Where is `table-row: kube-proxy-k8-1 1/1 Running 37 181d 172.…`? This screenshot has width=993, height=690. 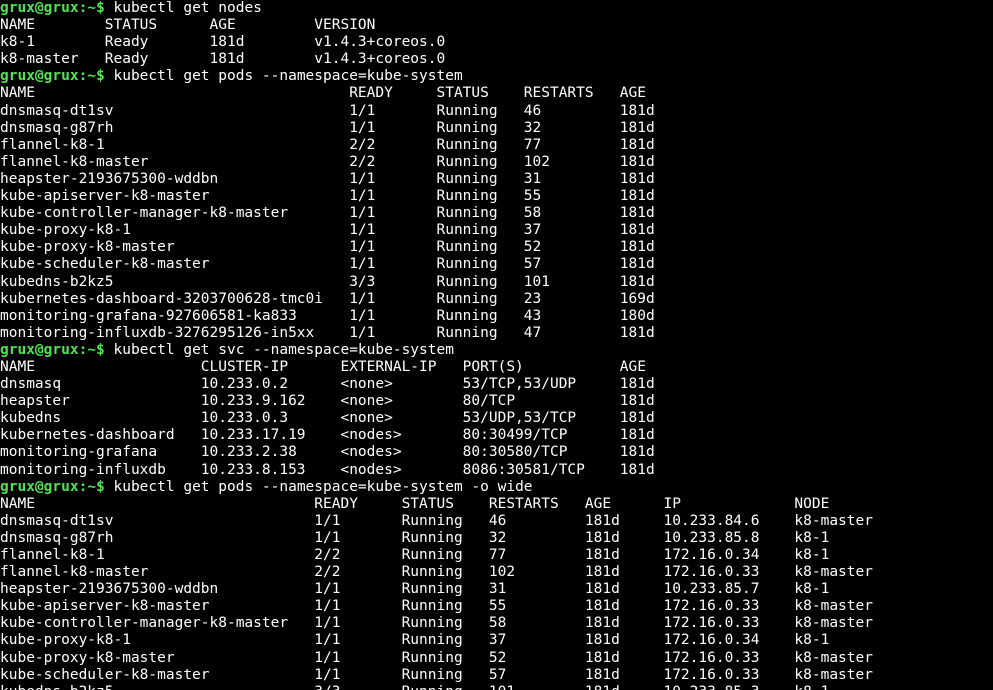
table-row: kube-proxy-k8-1 1/1 Running 37 181d 172.… is located at coordinates (415, 640).